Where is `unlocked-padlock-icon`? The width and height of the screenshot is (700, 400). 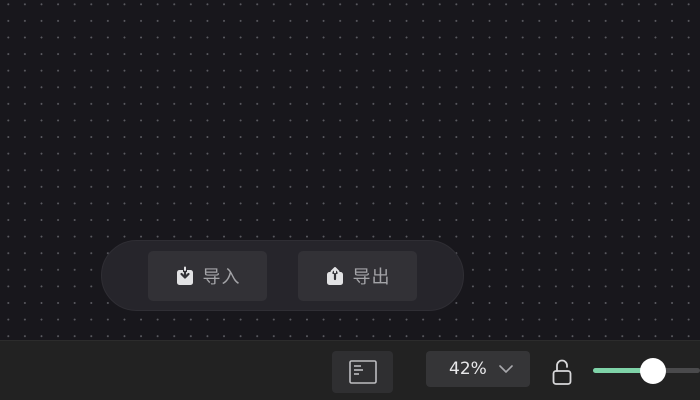 unlocked-padlock-icon is located at coordinates (562, 372).